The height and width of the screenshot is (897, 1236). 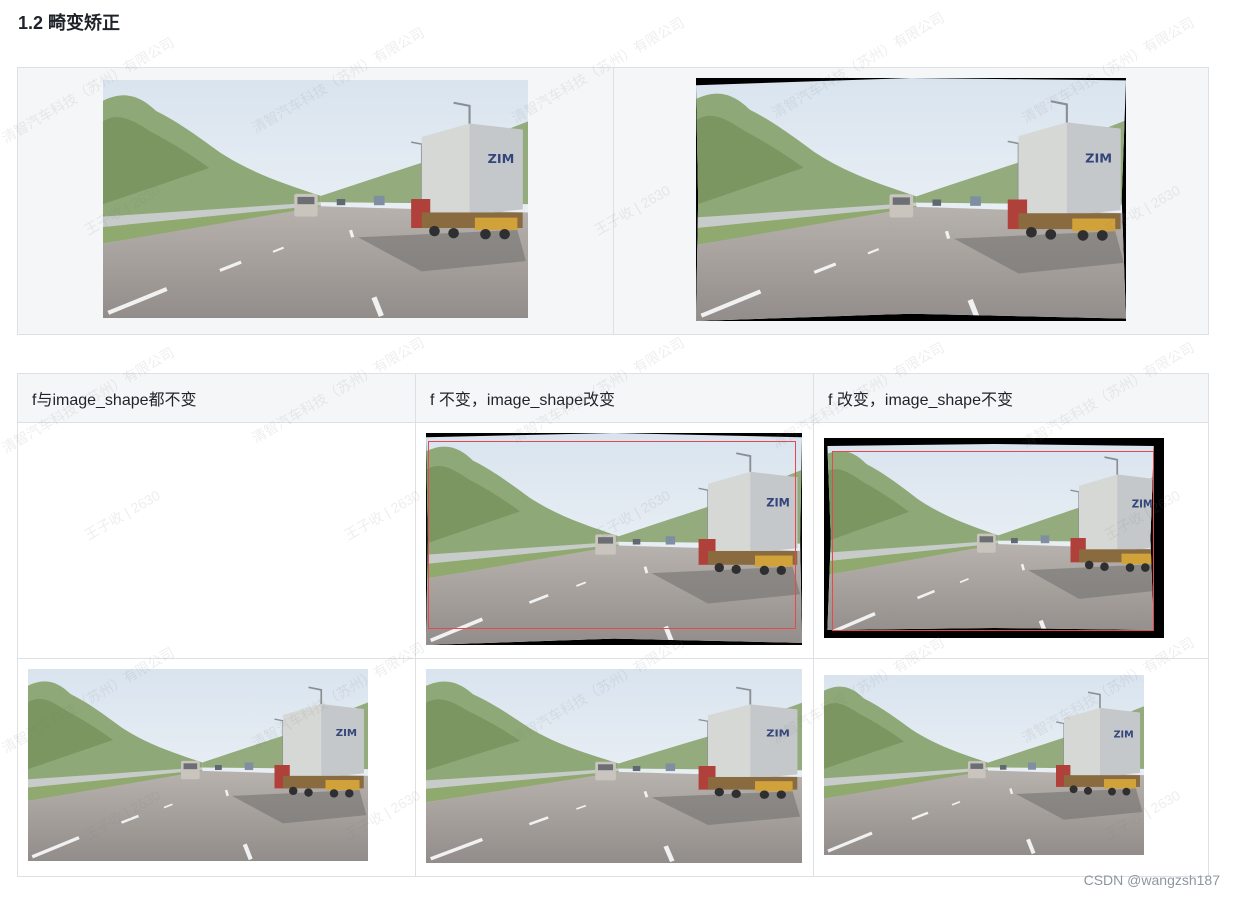 I want to click on section-heading: 1.2 畸变矫正, so click(x=69, y=23).